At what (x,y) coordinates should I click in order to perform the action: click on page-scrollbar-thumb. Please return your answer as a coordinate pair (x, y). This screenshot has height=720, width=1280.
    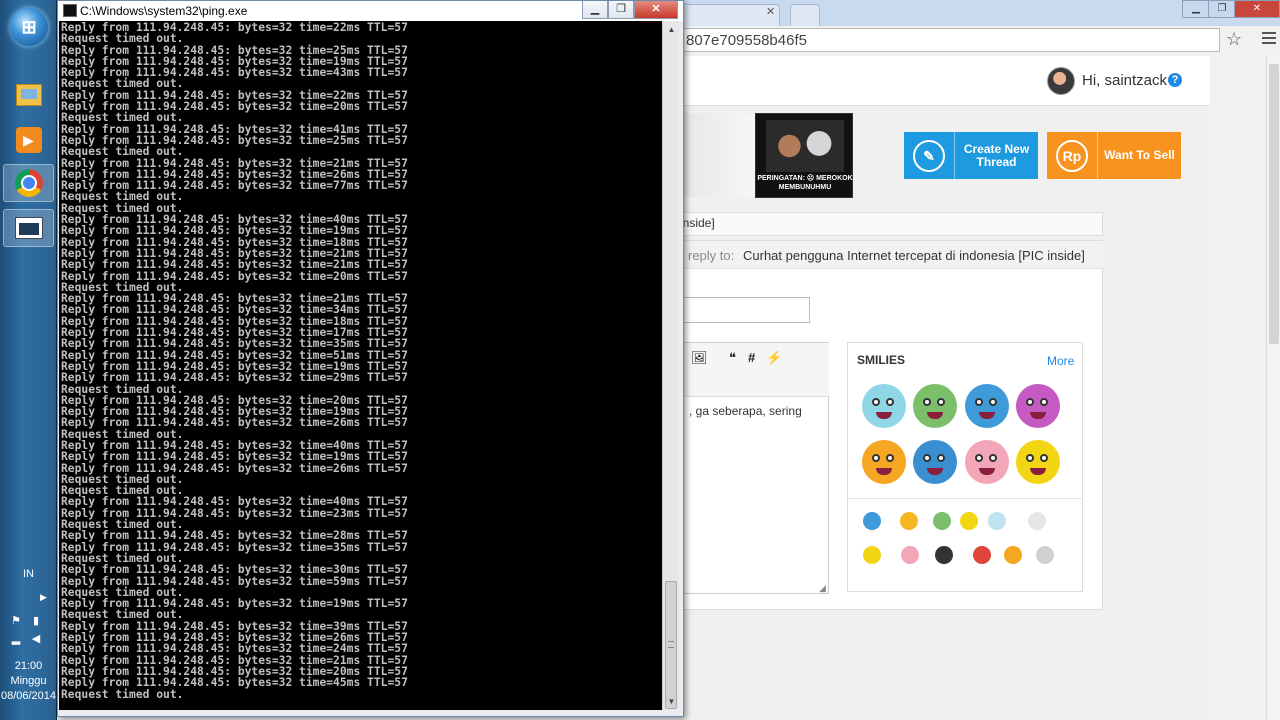
    Looking at the image, I should click on (1274, 204).